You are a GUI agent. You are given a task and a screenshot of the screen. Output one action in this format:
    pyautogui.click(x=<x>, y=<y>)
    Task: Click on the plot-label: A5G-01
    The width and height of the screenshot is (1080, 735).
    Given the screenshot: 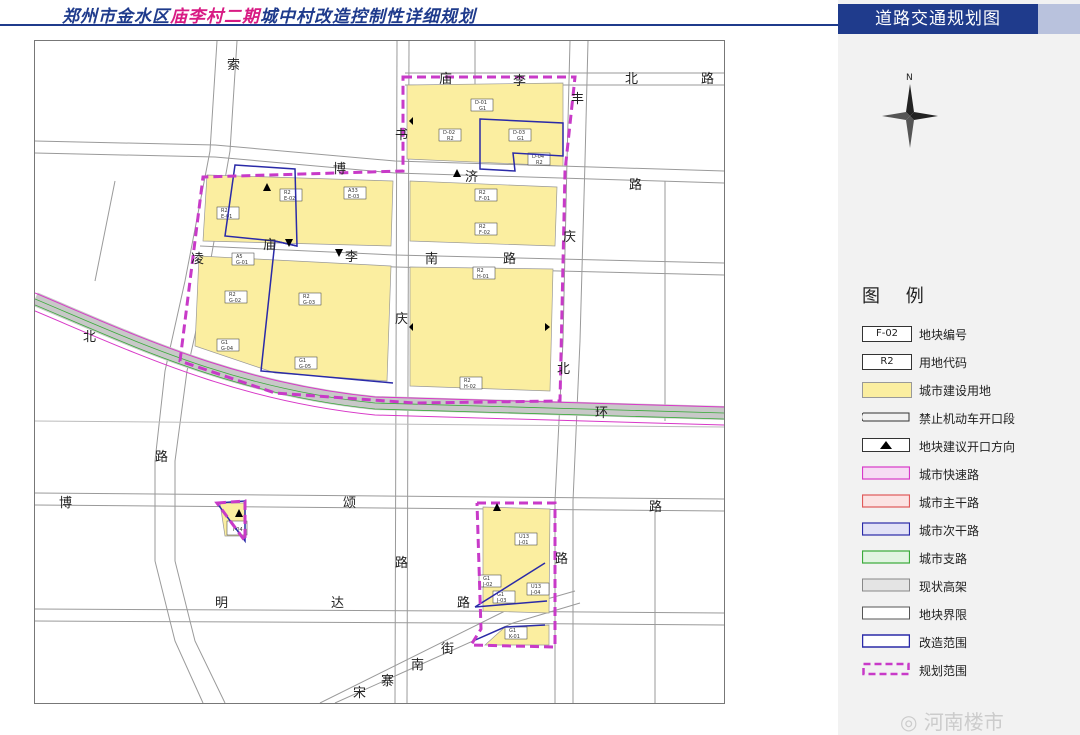 What is the action you would take?
    pyautogui.click(x=243, y=259)
    